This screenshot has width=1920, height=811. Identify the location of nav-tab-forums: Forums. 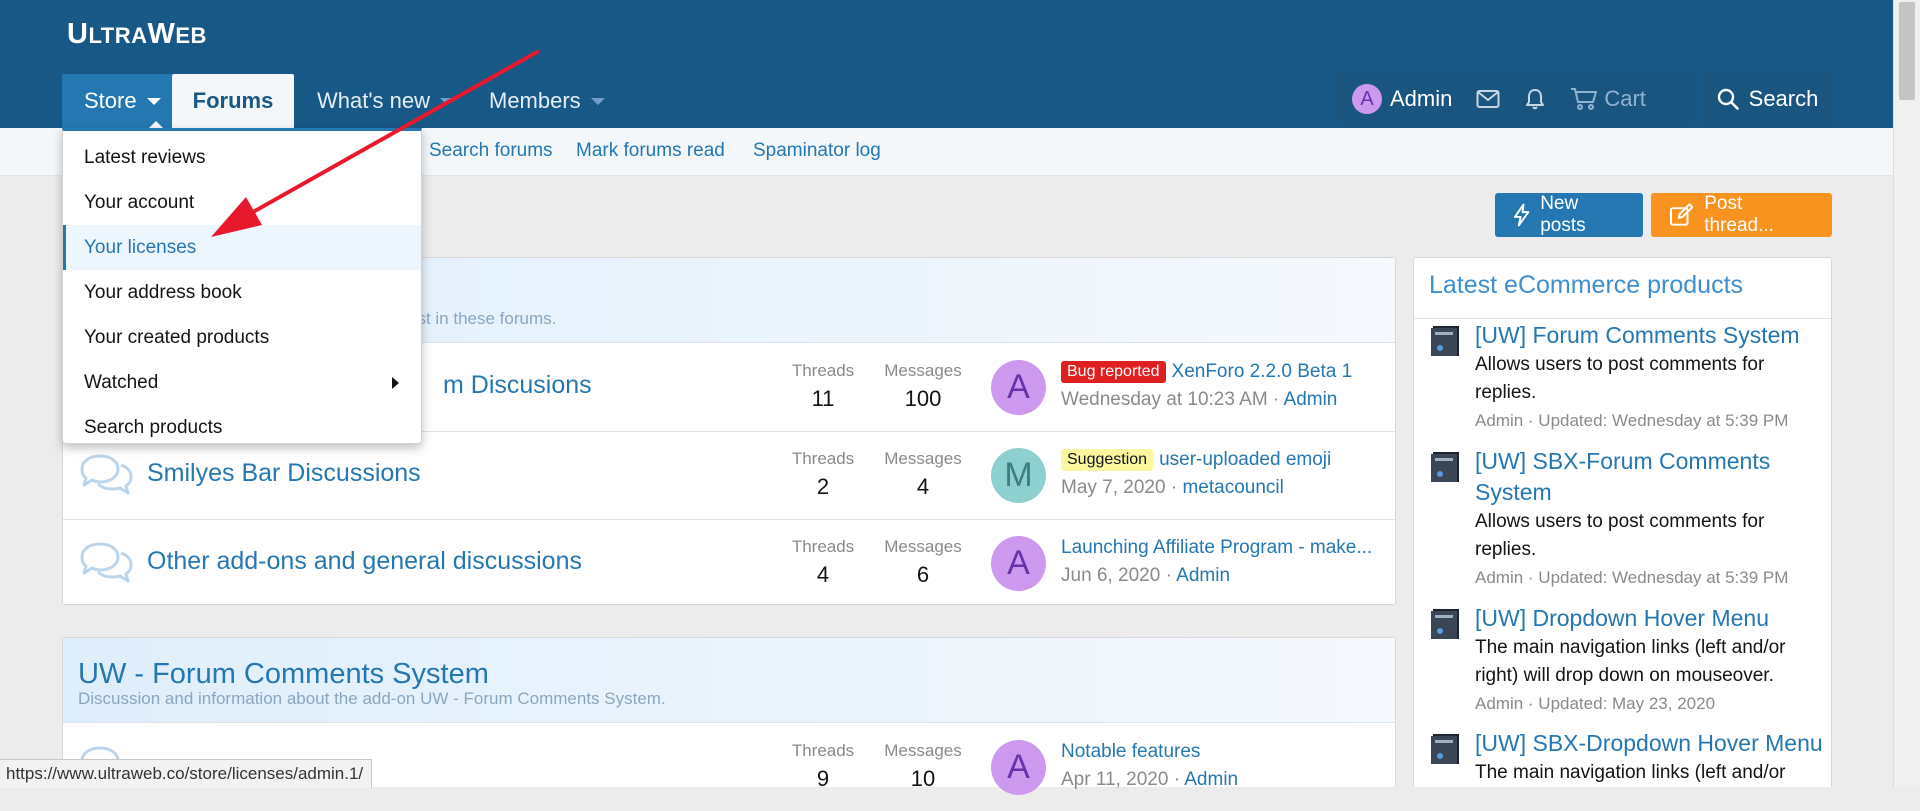
(233, 101).